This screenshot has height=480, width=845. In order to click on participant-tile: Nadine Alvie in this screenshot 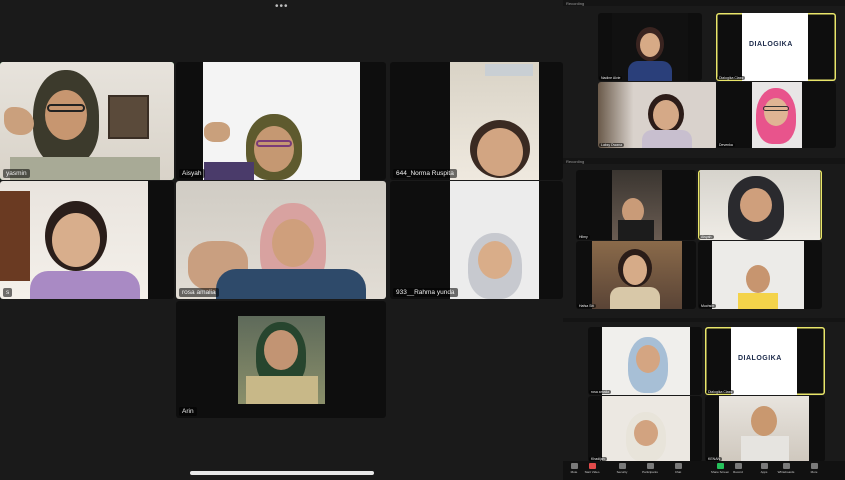, I will do `click(650, 47)`.